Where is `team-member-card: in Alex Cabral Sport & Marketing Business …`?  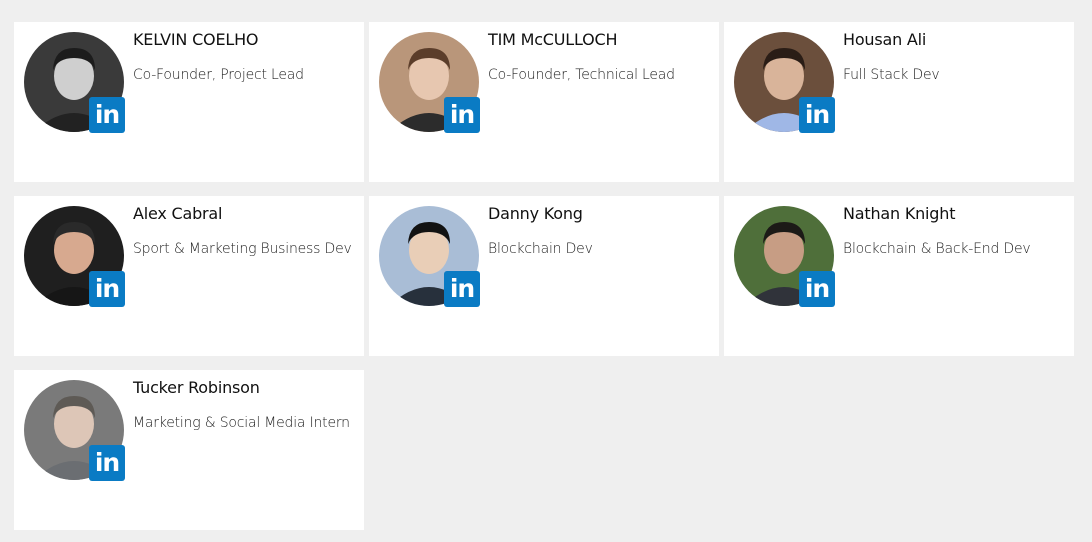 team-member-card: in Alex Cabral Sport & Marketing Business … is located at coordinates (189, 276).